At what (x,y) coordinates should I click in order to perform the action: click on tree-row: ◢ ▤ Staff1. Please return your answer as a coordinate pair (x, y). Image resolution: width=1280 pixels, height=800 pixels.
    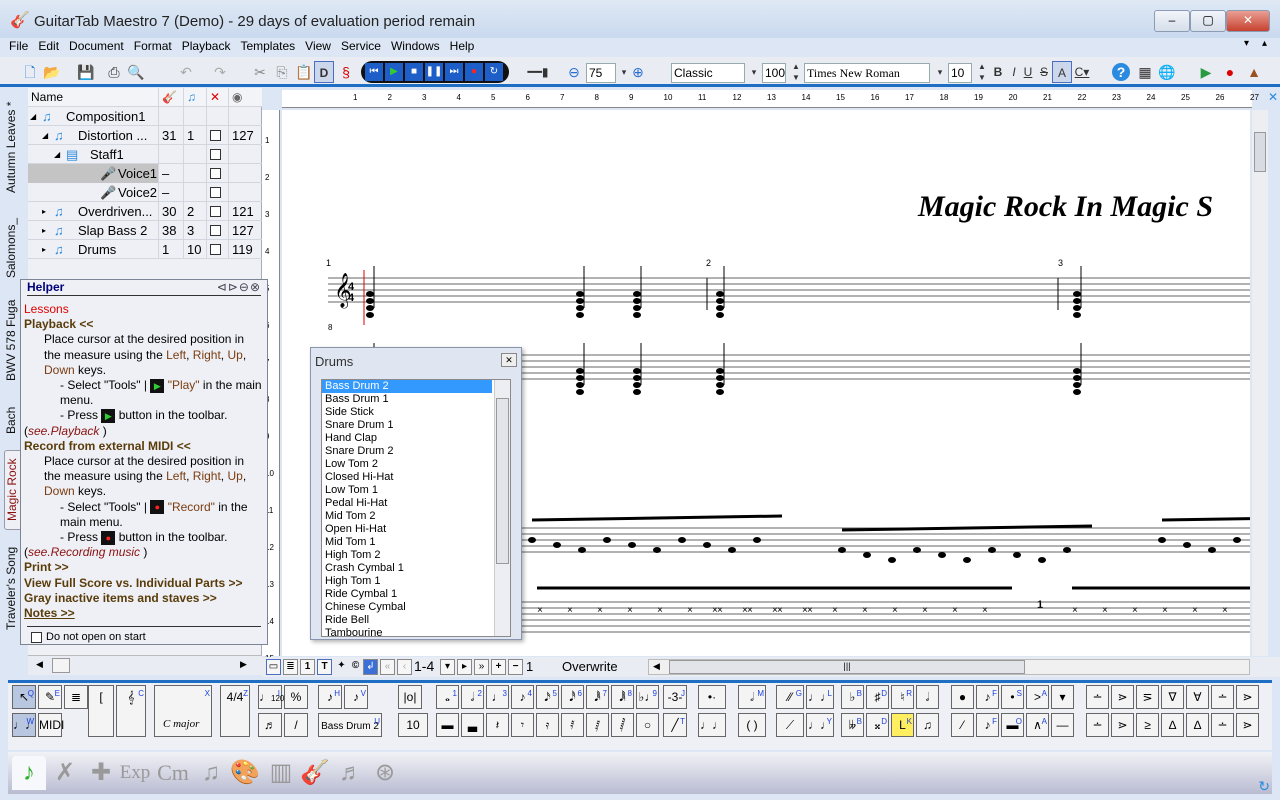
    Looking at the image, I should click on (145, 154).